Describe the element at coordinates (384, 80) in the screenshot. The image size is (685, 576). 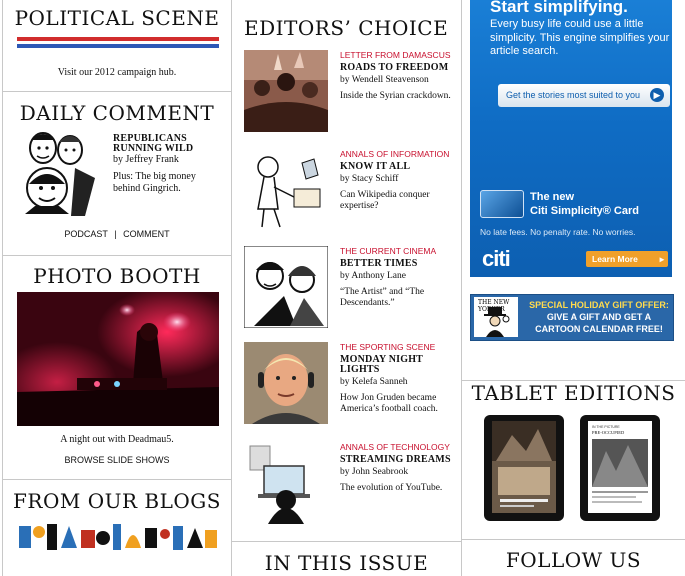
I see `item-byline: by Wendell Steavenson` at that location.